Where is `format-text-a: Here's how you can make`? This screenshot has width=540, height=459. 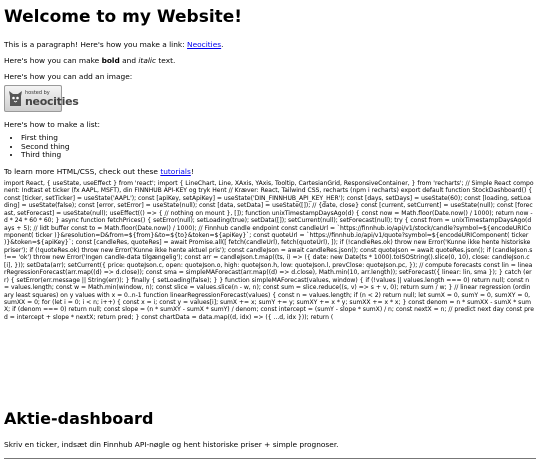
format-text-a: Here's how you can make is located at coordinates (53, 60).